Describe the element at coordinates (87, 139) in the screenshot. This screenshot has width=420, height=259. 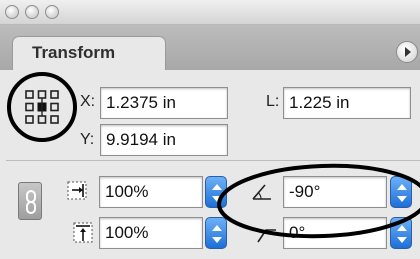
I see `y-label: Y:` at that location.